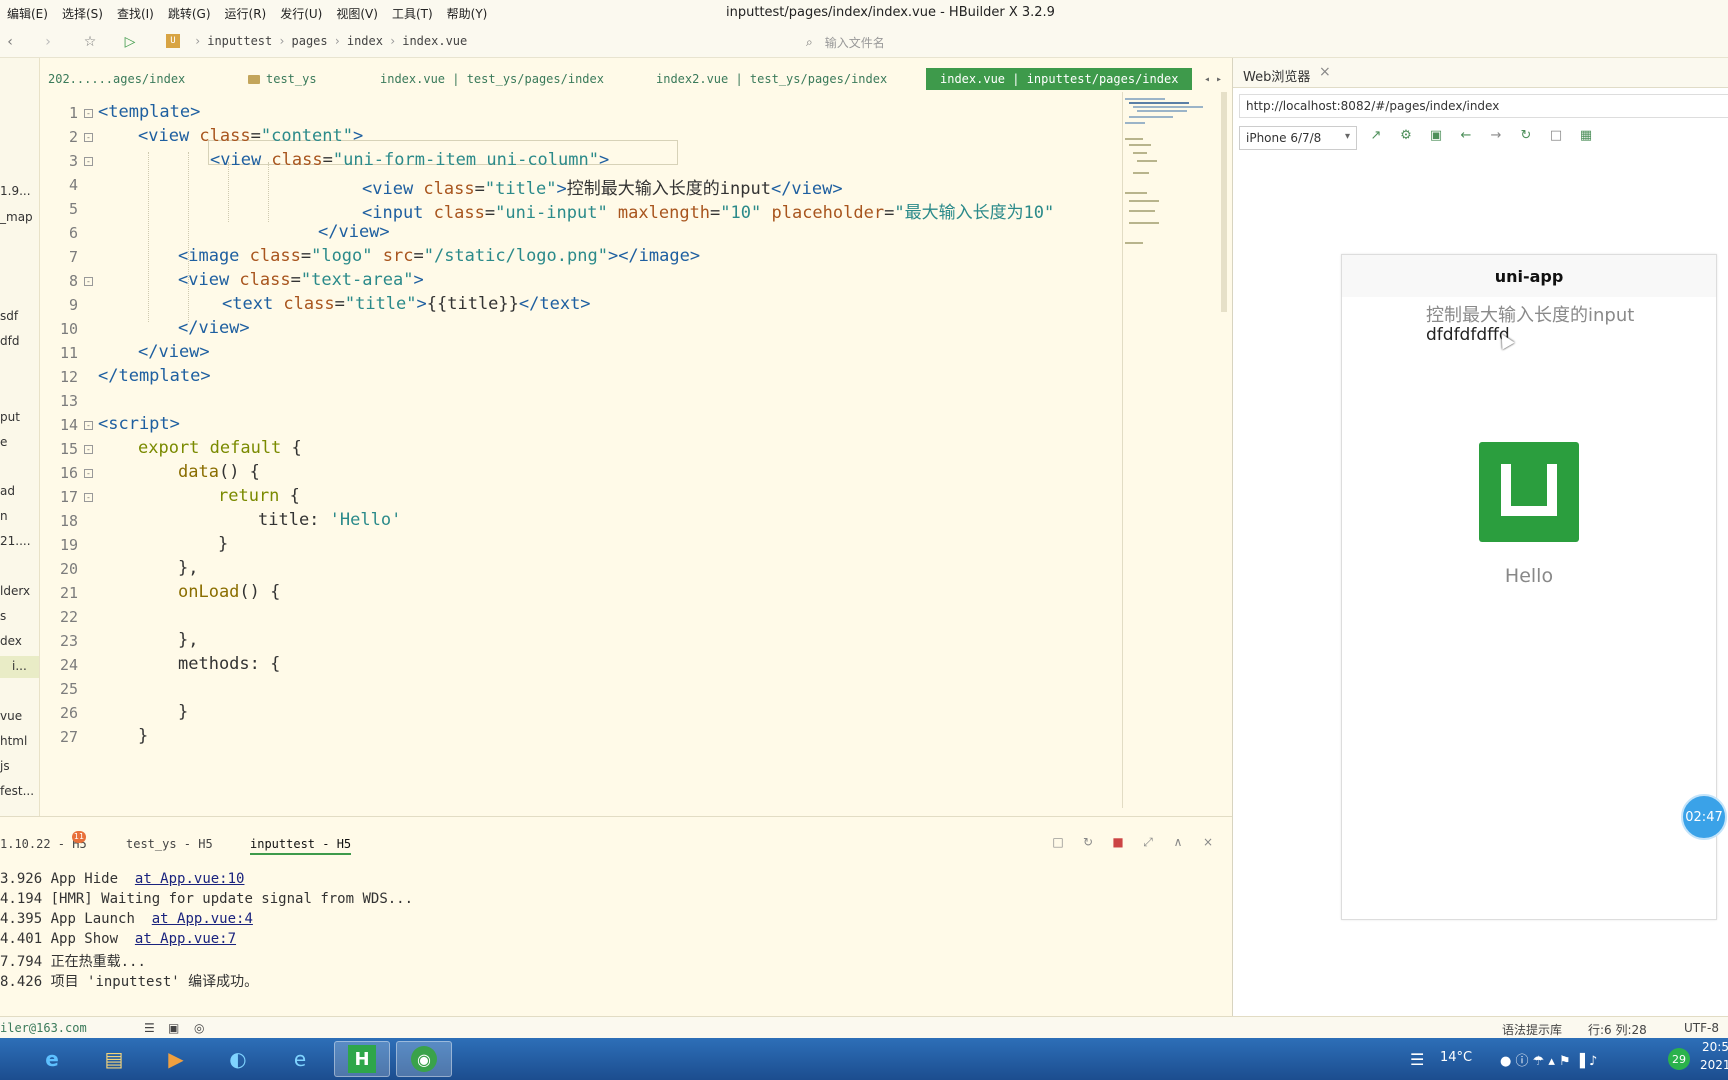  What do you see at coordinates (11, 716) in the screenshot?
I see `explorer-item: vue` at bounding box center [11, 716].